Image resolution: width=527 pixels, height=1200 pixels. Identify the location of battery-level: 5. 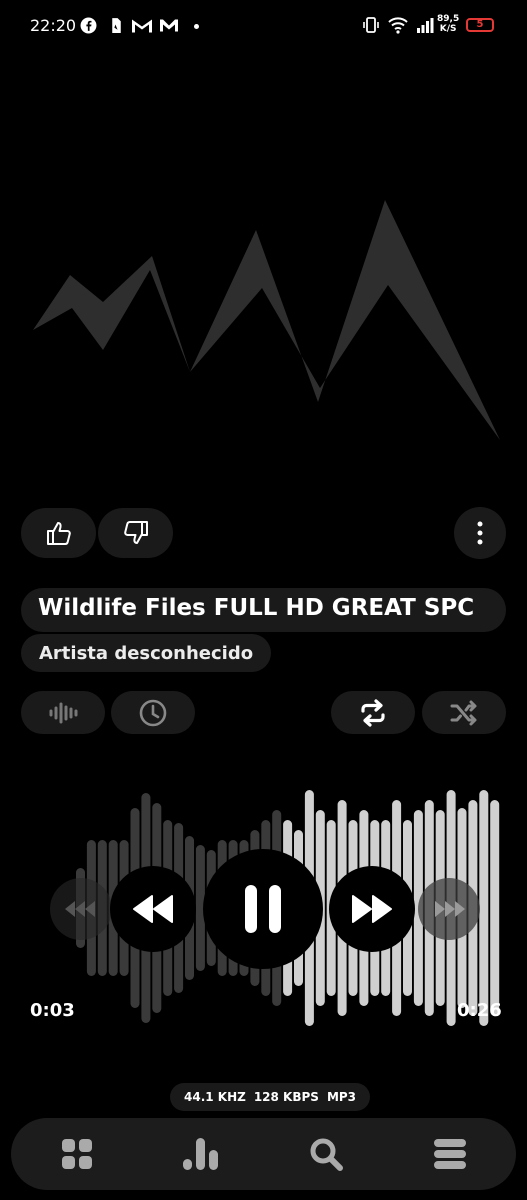
(480, 24).